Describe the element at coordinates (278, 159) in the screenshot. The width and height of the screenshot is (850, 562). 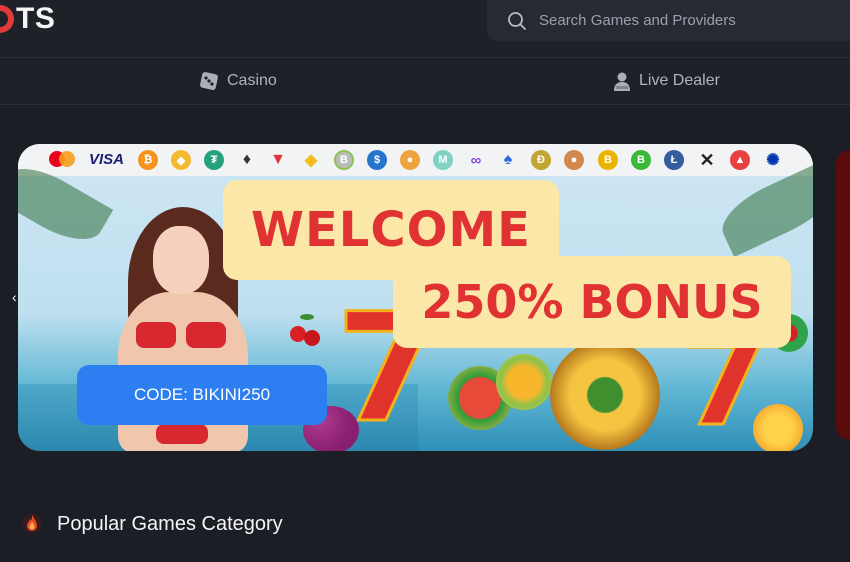
I see `tron-icon: ▼` at that location.